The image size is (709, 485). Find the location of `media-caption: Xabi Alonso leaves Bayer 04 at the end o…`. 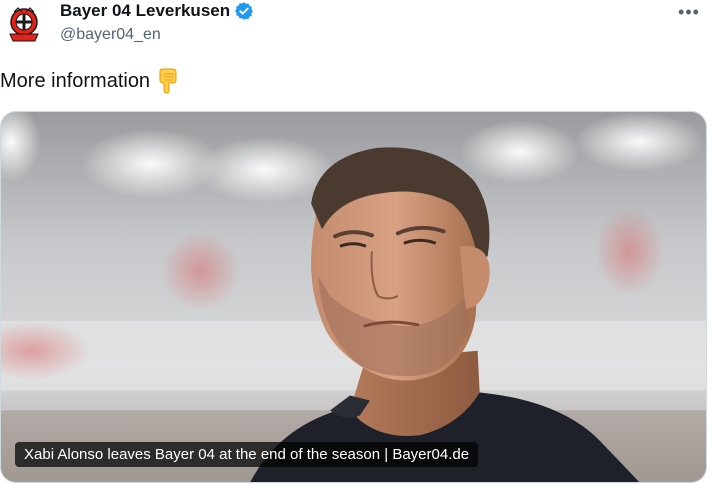

media-caption: Xabi Alonso leaves Bayer 04 at the end o… is located at coordinates (247, 454).